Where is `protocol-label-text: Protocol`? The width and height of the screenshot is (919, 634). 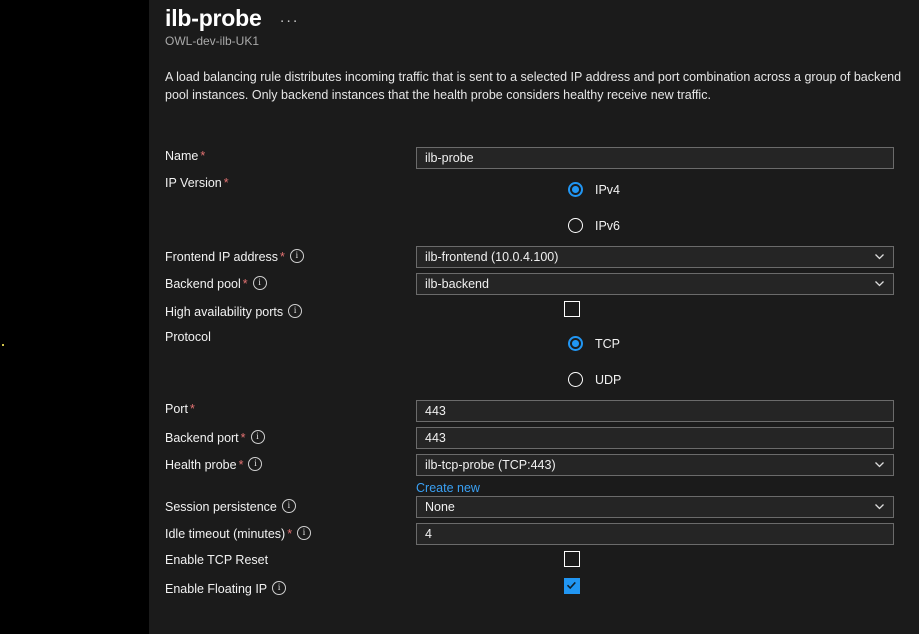 protocol-label-text: Protocol is located at coordinates (188, 337).